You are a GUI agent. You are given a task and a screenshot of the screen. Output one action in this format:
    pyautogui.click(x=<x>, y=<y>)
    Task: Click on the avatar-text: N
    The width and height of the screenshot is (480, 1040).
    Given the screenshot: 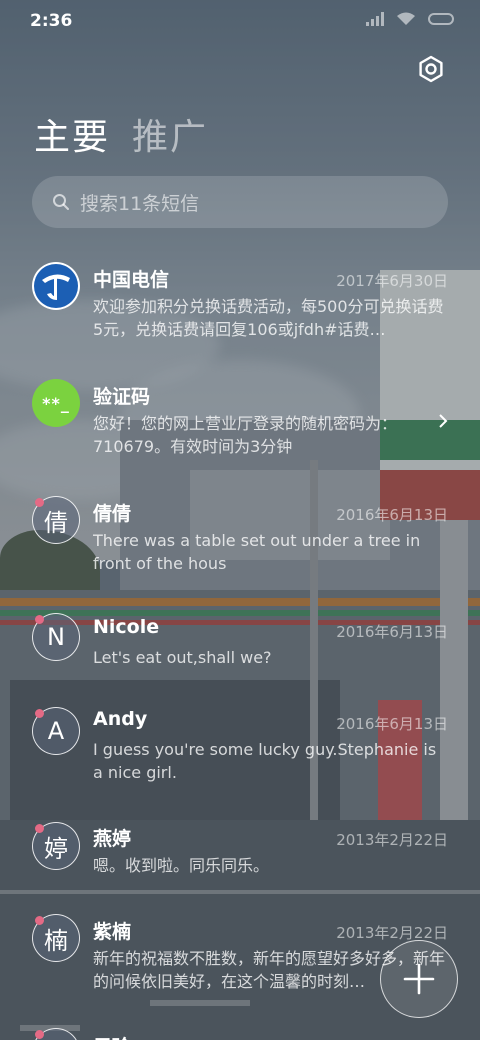 What is the action you would take?
    pyautogui.click(x=56, y=637)
    